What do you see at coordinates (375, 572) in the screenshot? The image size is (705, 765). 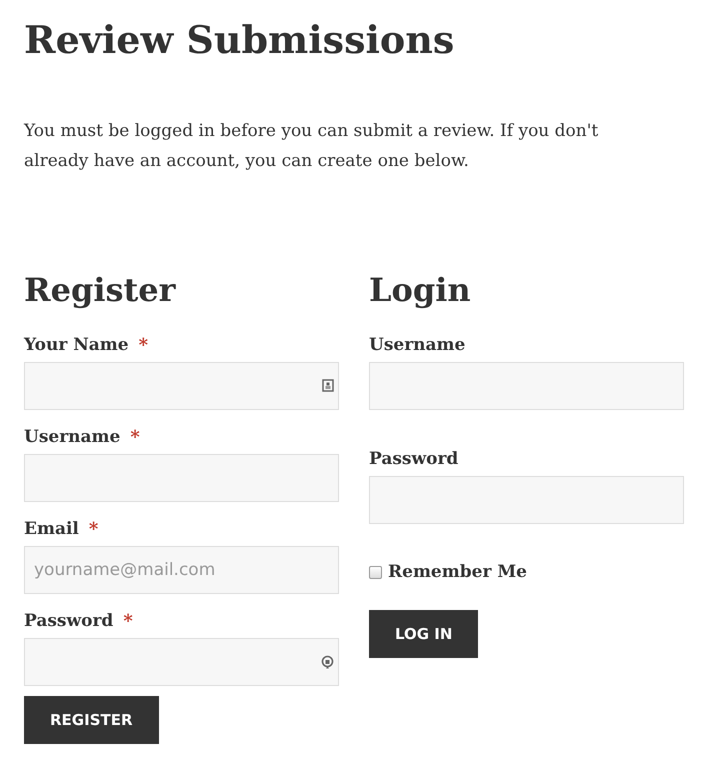 I see `checkbox` at bounding box center [375, 572].